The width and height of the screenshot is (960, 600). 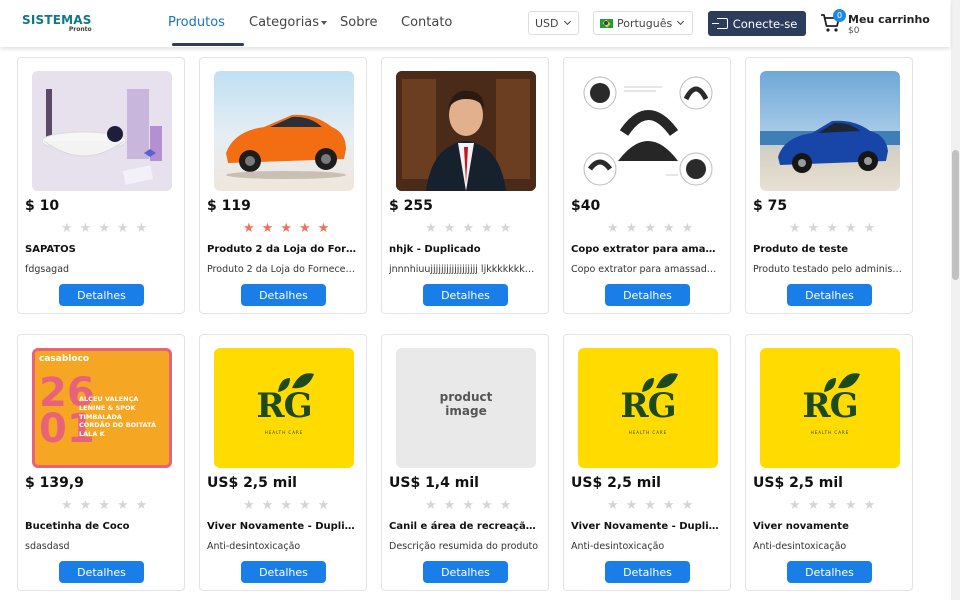 What do you see at coordinates (646, 249) in the screenshot?
I see `product-name: Copo extrator para amassados` at bounding box center [646, 249].